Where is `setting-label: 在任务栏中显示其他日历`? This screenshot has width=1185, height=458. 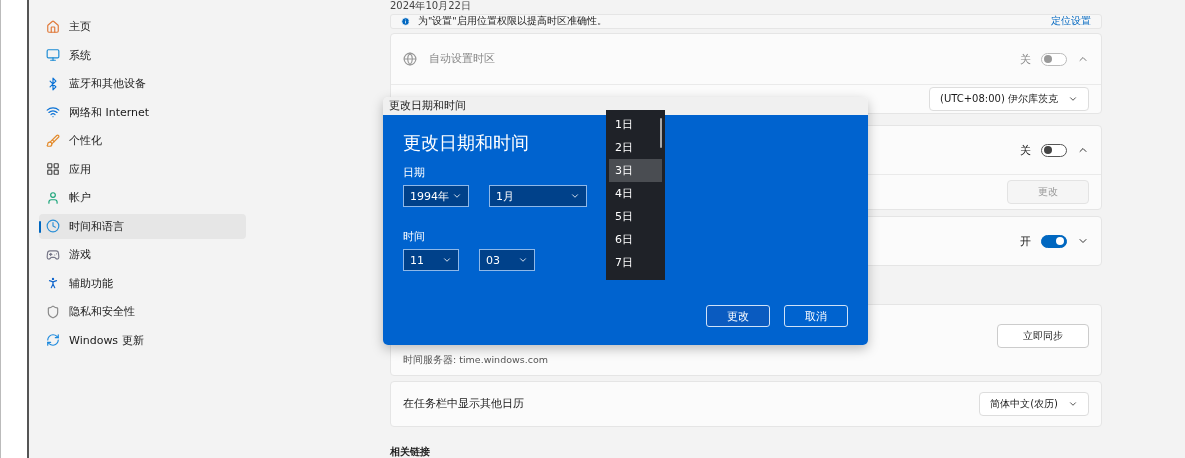
setting-label: 在任务栏中显示其他日历 is located at coordinates (463, 404).